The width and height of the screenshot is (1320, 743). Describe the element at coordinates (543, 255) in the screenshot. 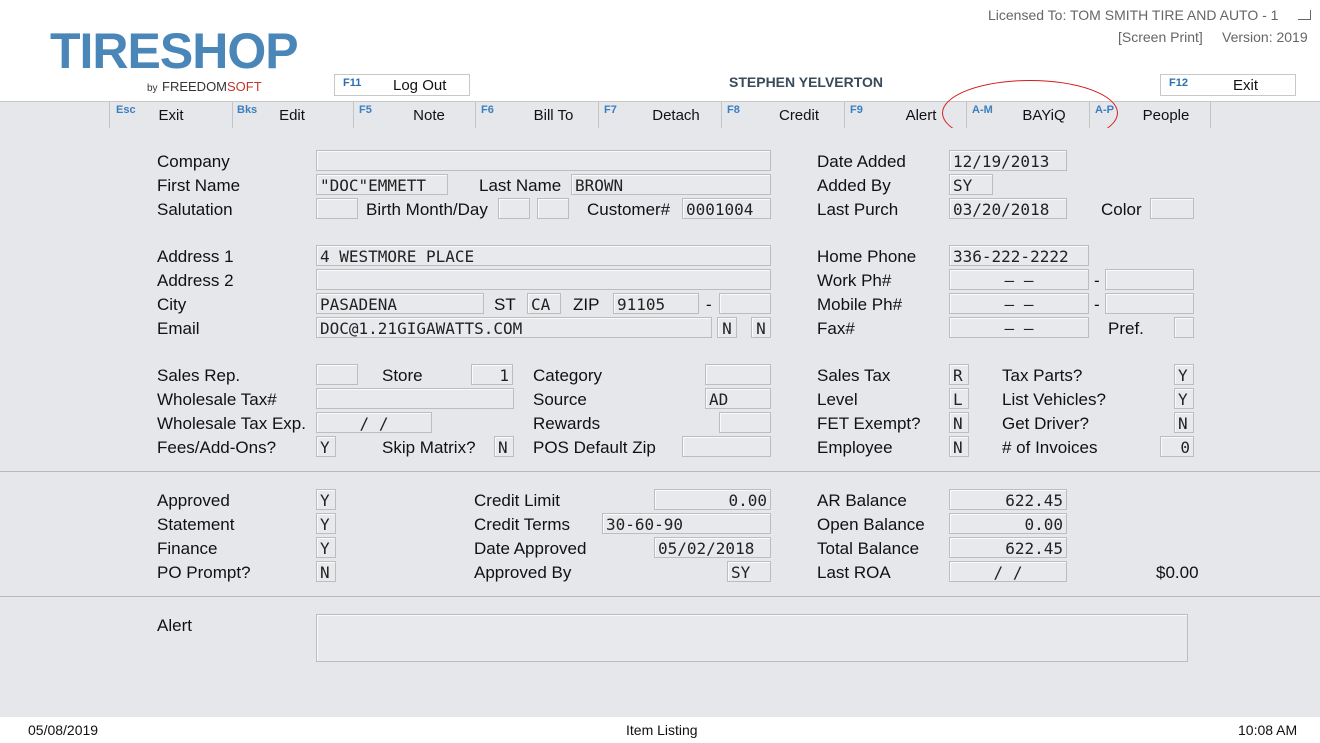

I see `address1-field: 4 WESTMORE PLACE` at that location.